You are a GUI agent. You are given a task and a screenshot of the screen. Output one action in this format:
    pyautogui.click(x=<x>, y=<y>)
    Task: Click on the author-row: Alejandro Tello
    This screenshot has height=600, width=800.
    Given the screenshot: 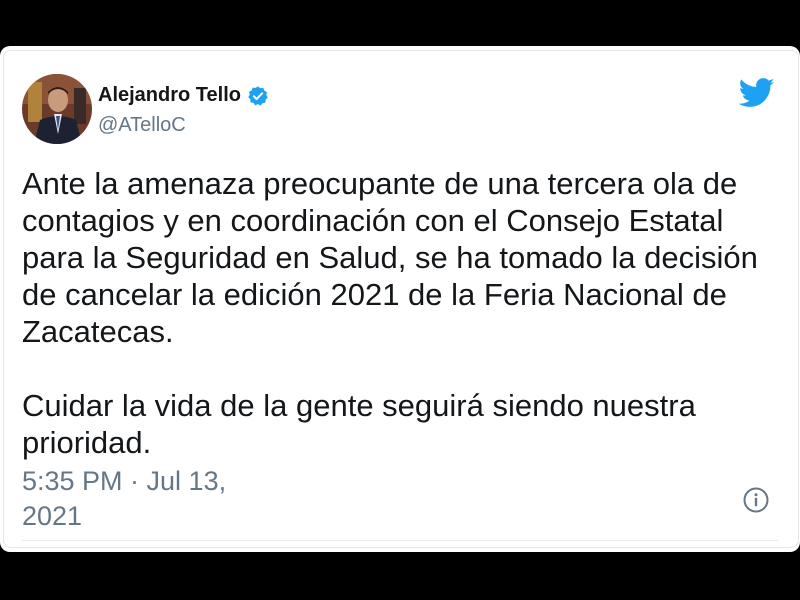 What is the action you would take?
    pyautogui.click(x=183, y=95)
    